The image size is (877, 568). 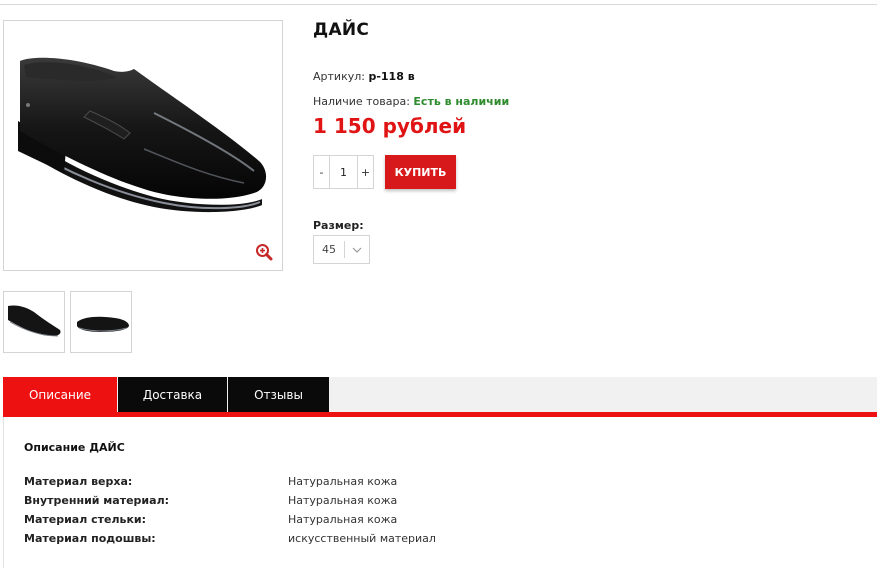 What do you see at coordinates (78, 481) in the screenshot?
I see `spec-key: Материал верха:` at bounding box center [78, 481].